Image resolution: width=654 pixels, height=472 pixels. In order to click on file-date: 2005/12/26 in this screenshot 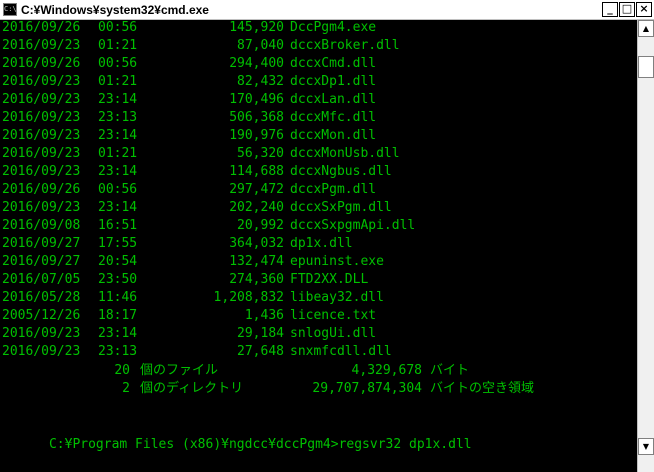, I will do `click(41, 315)`.